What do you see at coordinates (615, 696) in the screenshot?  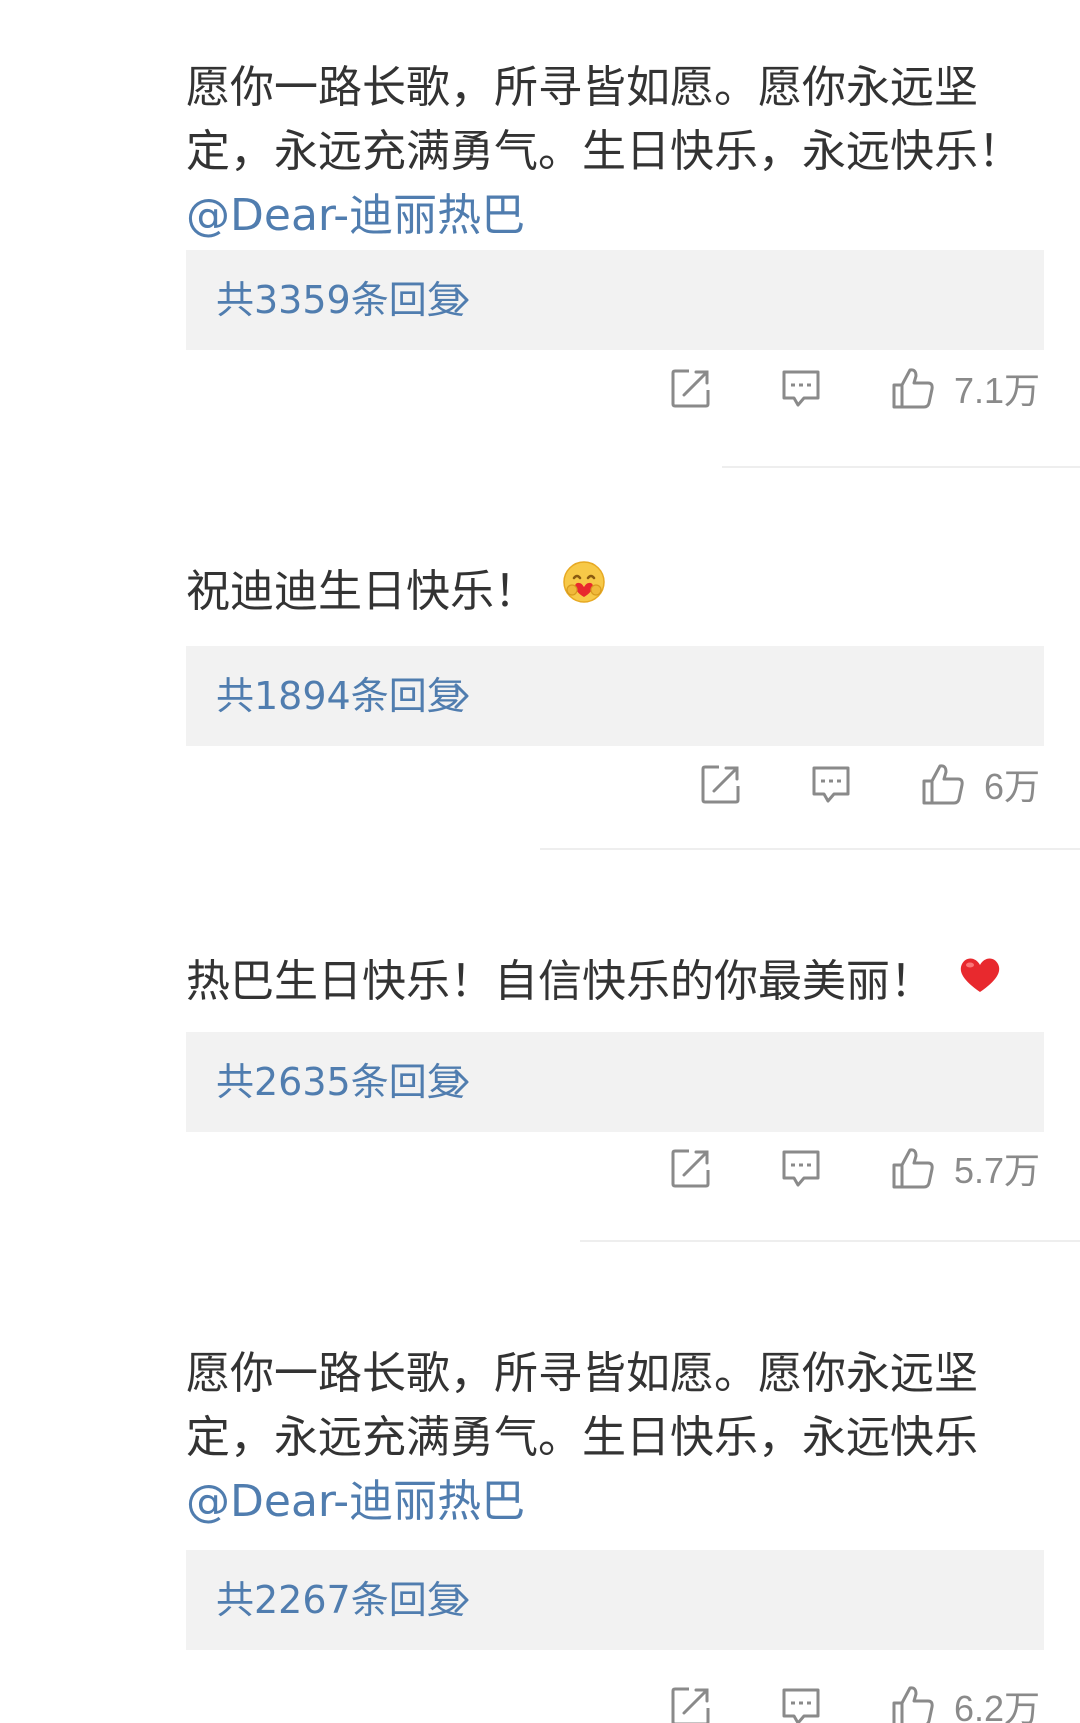 I see `view-replies-button: 共1894条回复` at bounding box center [615, 696].